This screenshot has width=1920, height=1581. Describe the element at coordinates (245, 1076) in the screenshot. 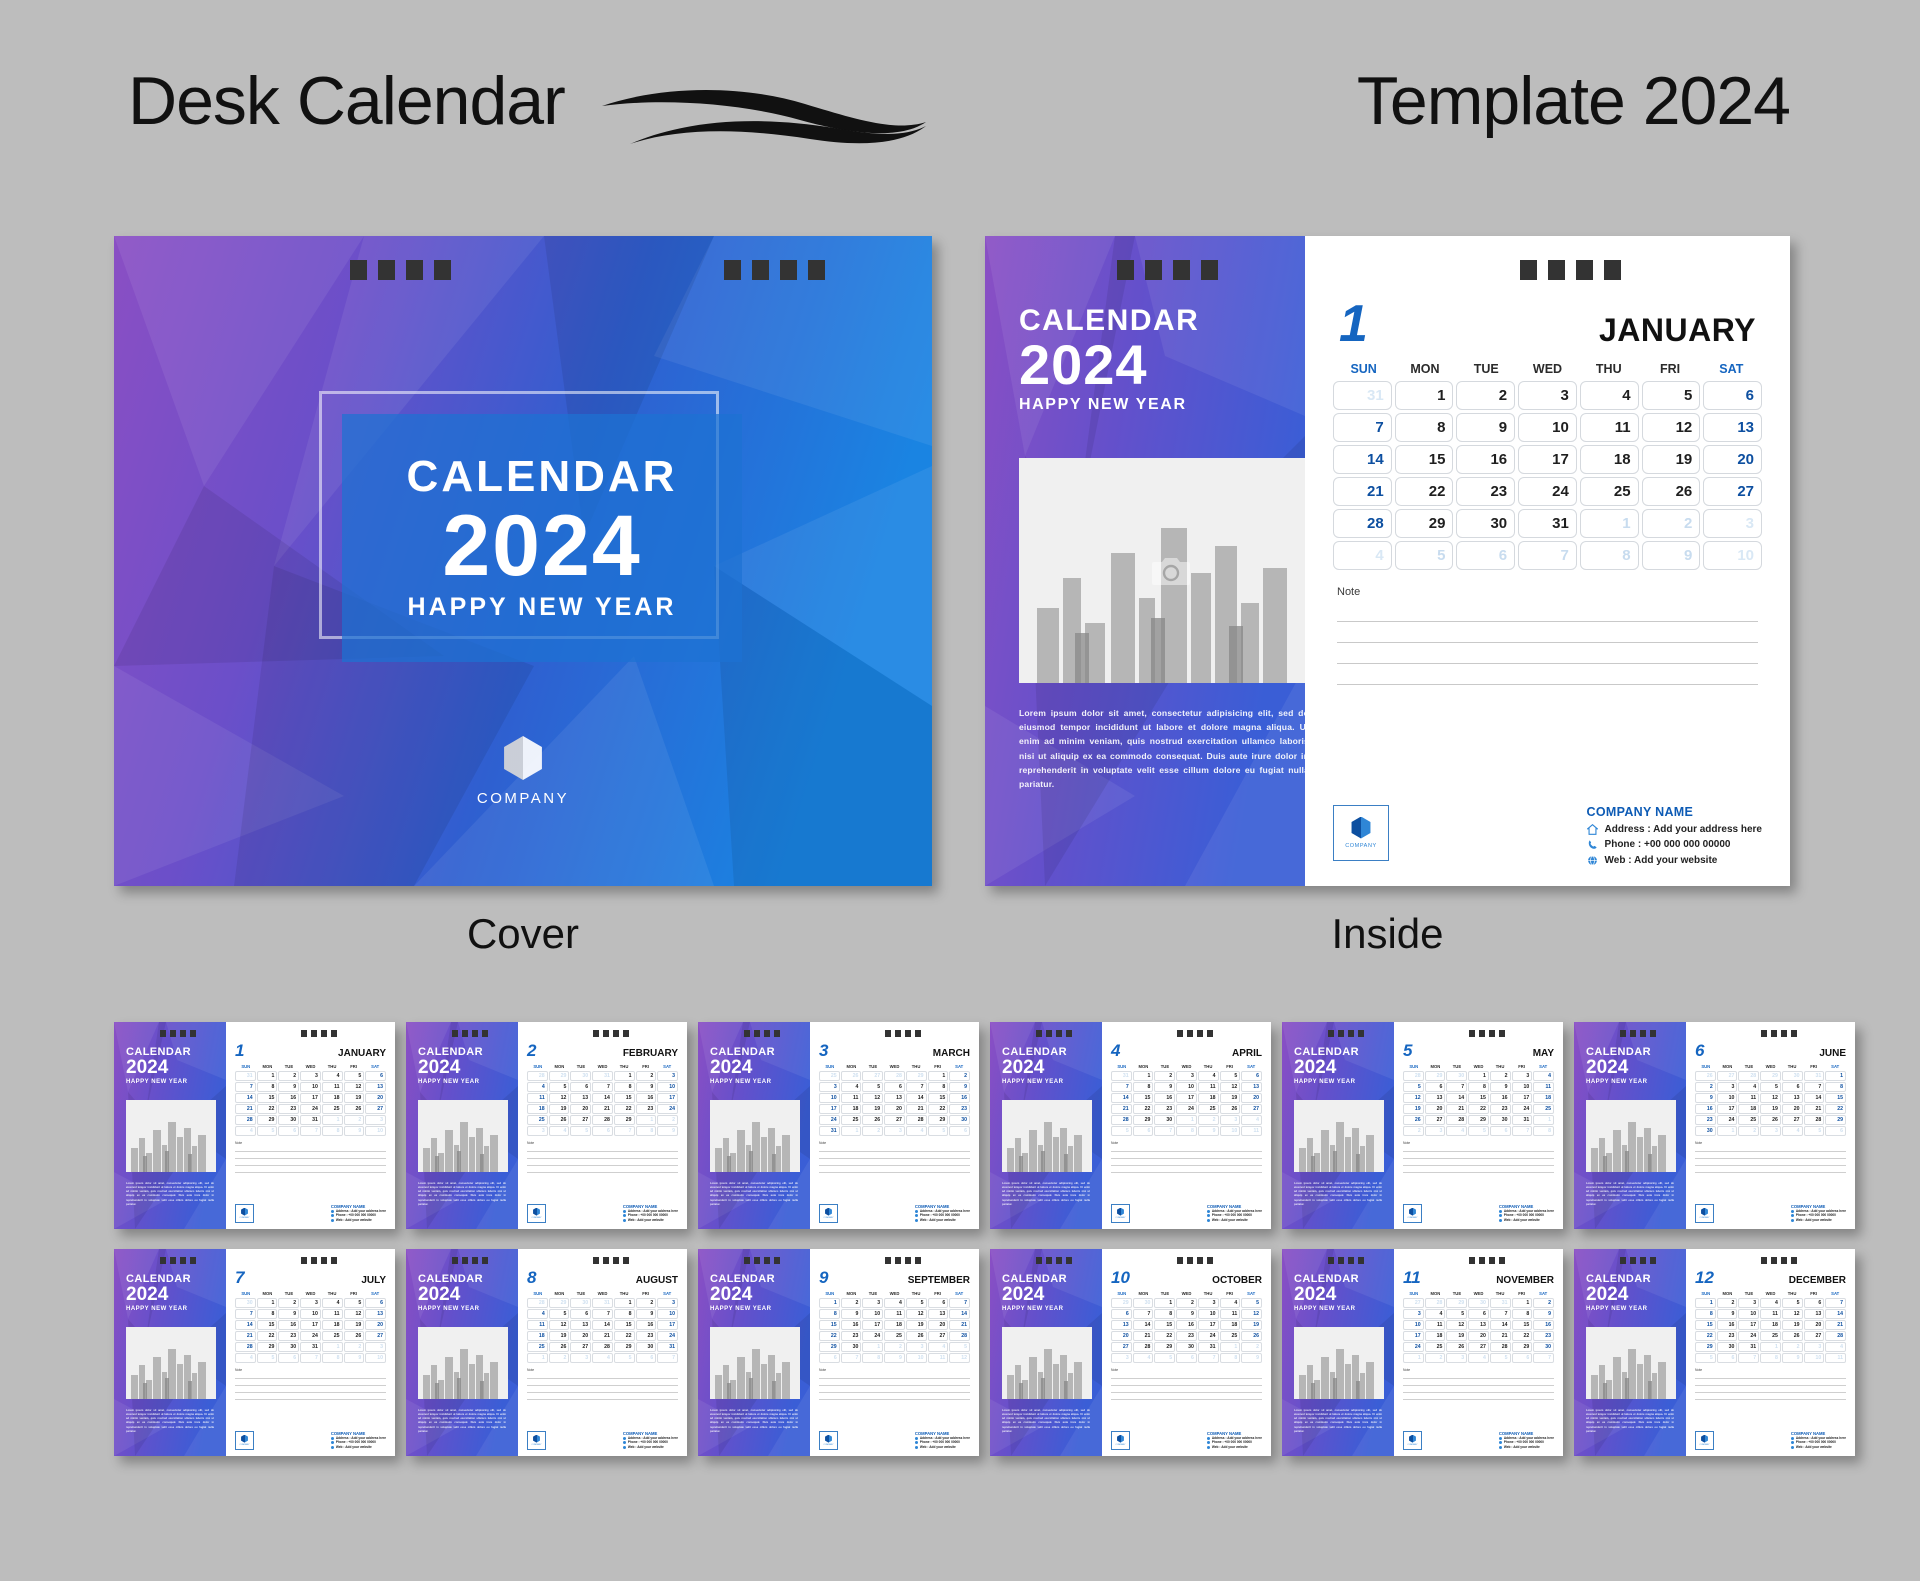

I see `date-cell-adjacent: 31` at that location.